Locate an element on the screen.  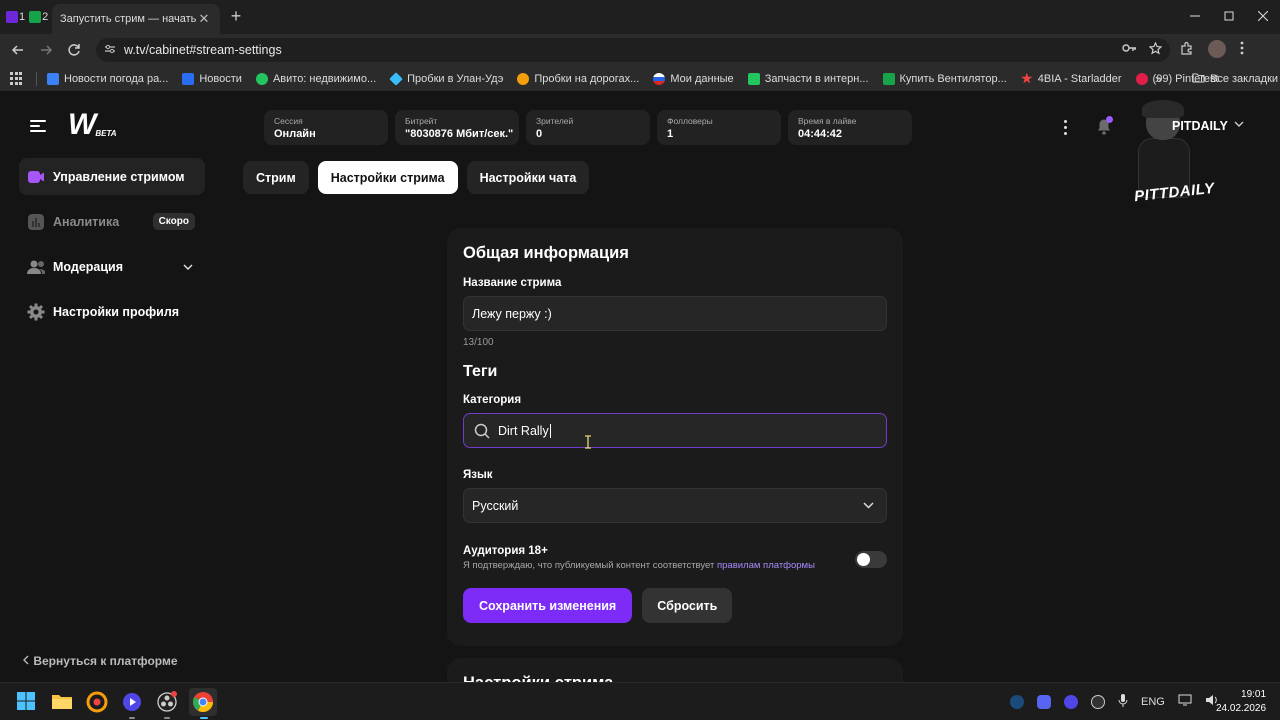
tab-stream: Стрим is located at coordinates (276, 177).